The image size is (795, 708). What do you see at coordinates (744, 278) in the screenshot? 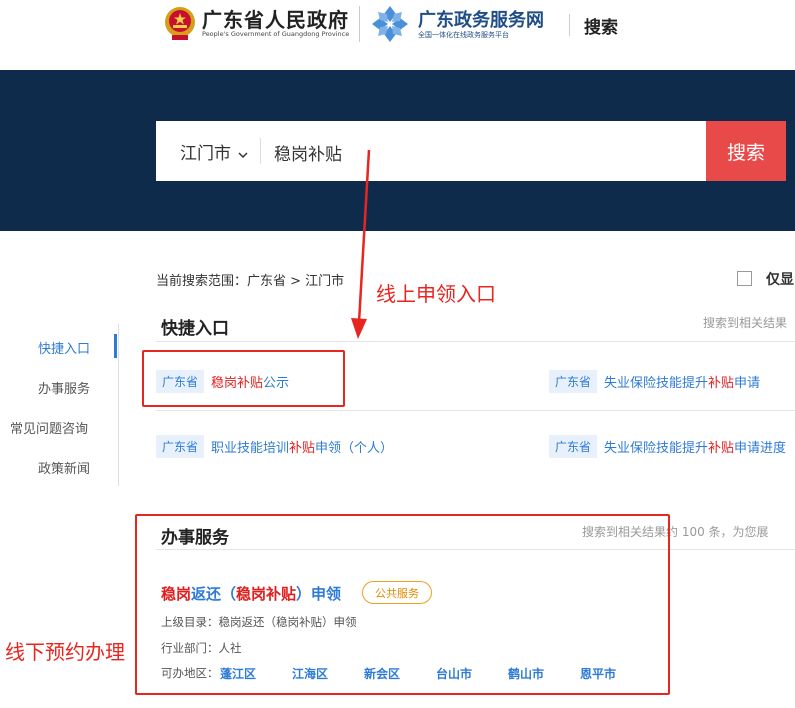
I see `only-show-checkbox` at bounding box center [744, 278].